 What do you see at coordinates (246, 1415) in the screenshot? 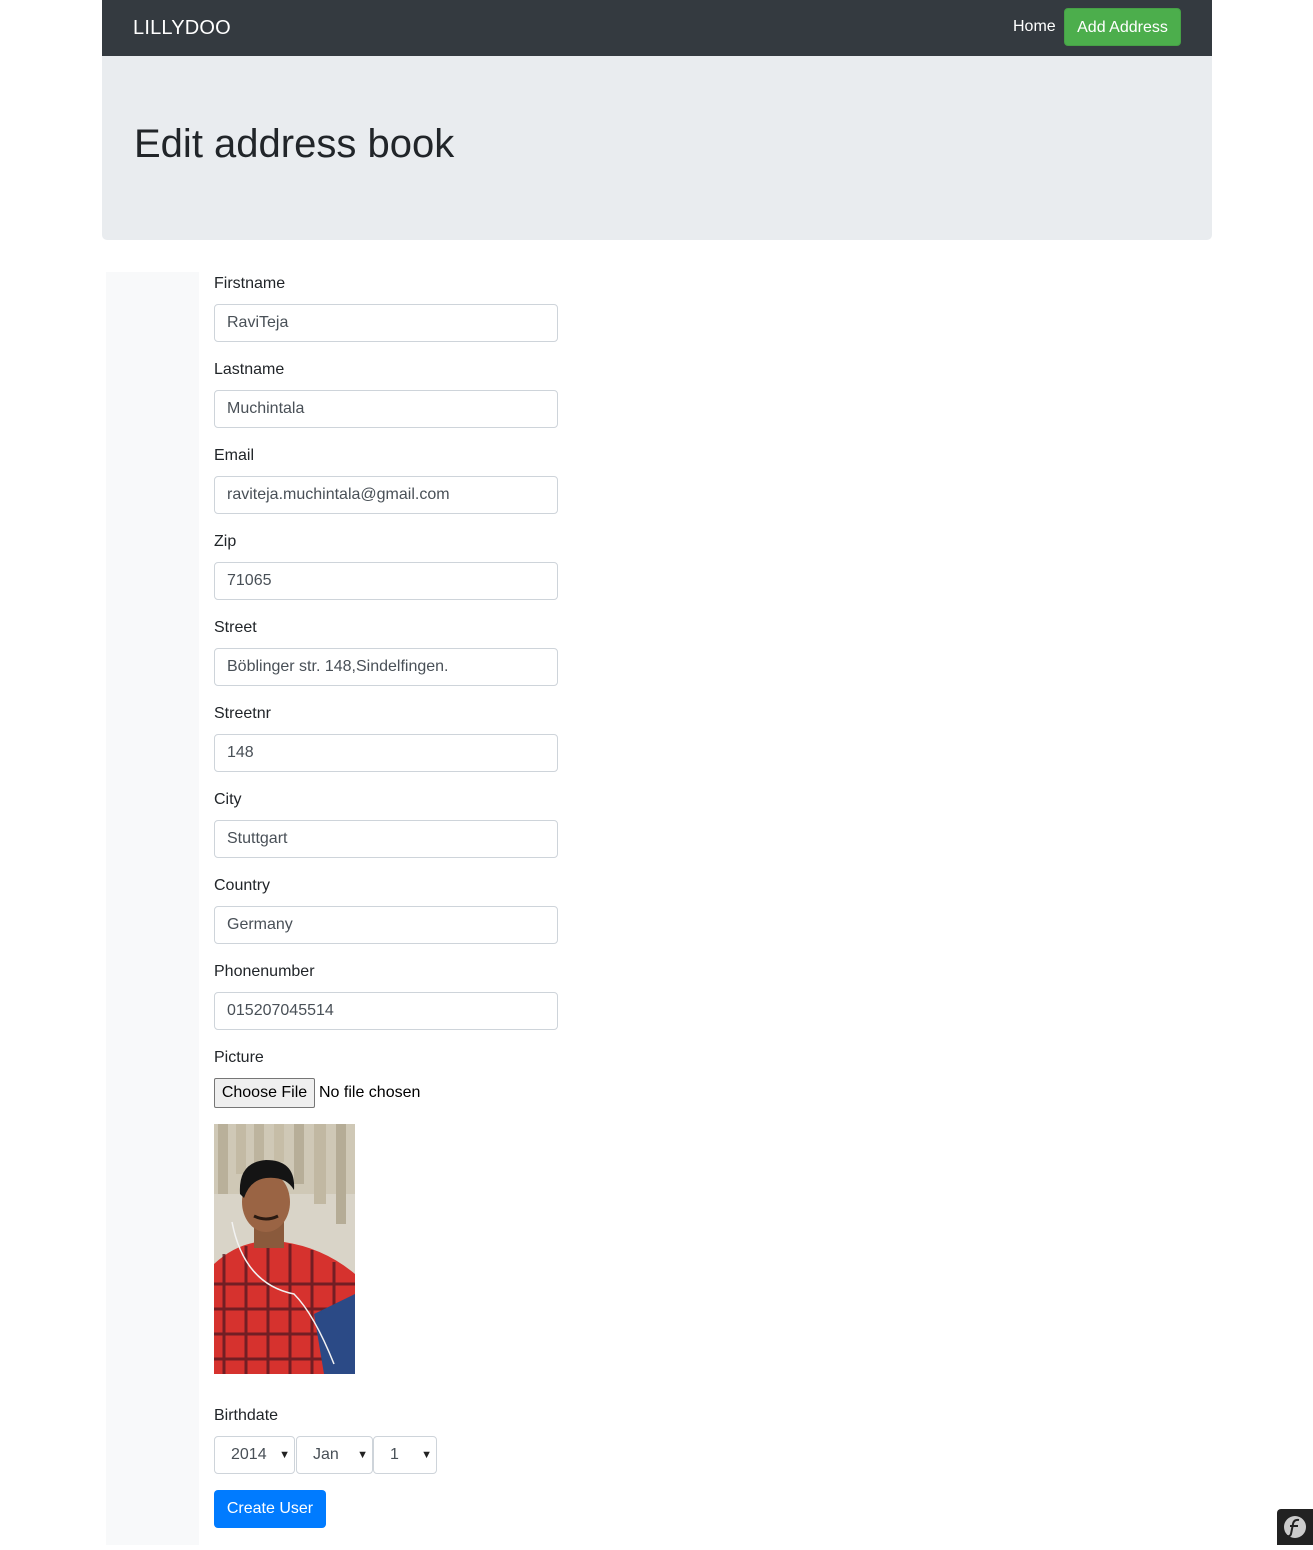
I see `birthdate-label: Birthdate` at bounding box center [246, 1415].